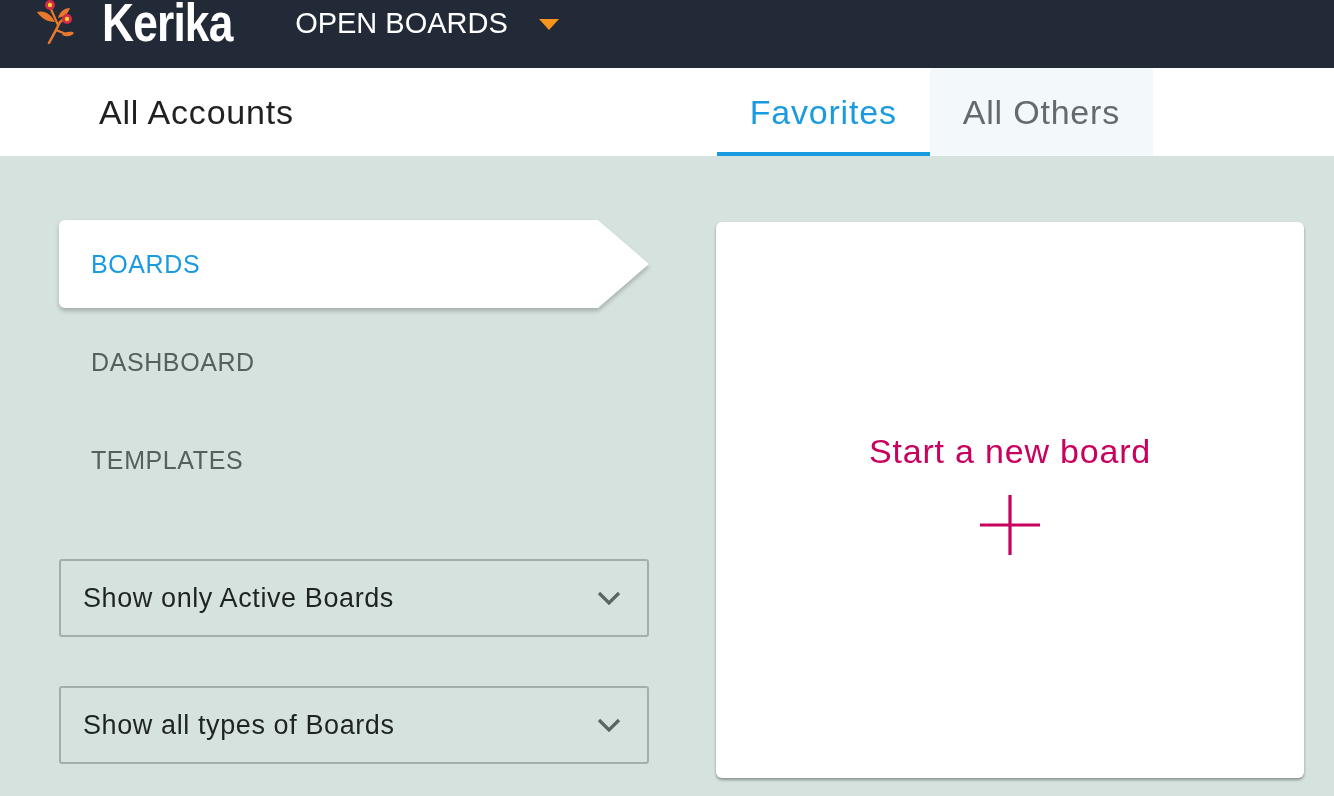 The height and width of the screenshot is (796, 1334). I want to click on filter-dropdown: Show all types of Boards, so click(354, 725).